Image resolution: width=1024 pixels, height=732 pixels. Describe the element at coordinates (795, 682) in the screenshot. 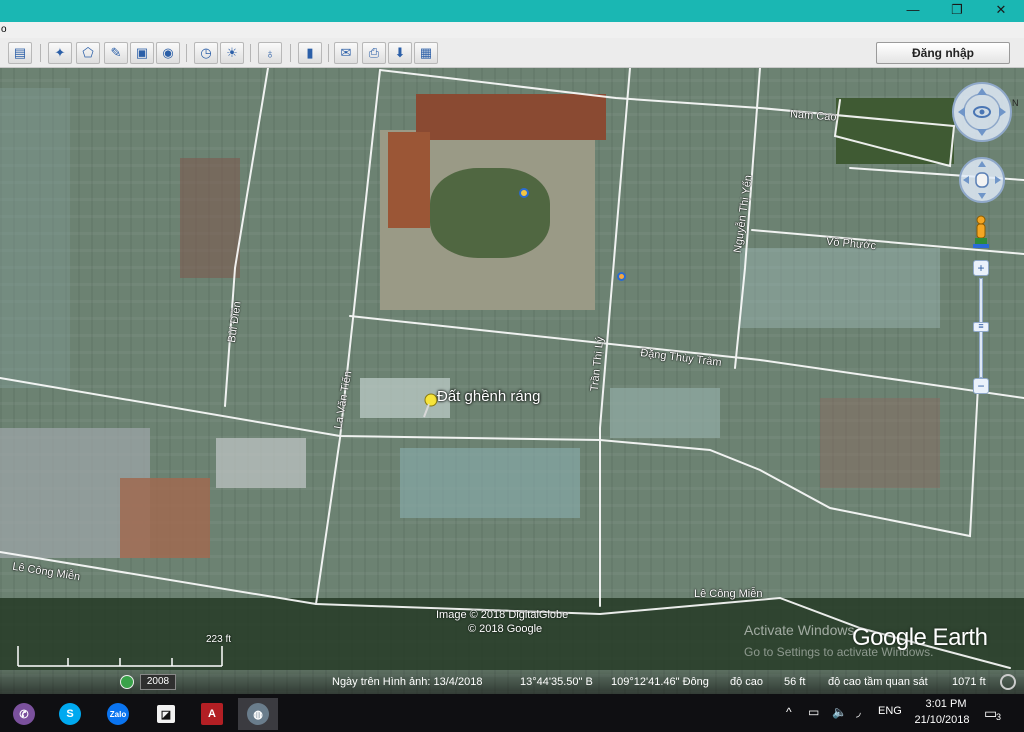

I see `elevation-value: 56 ft` at that location.